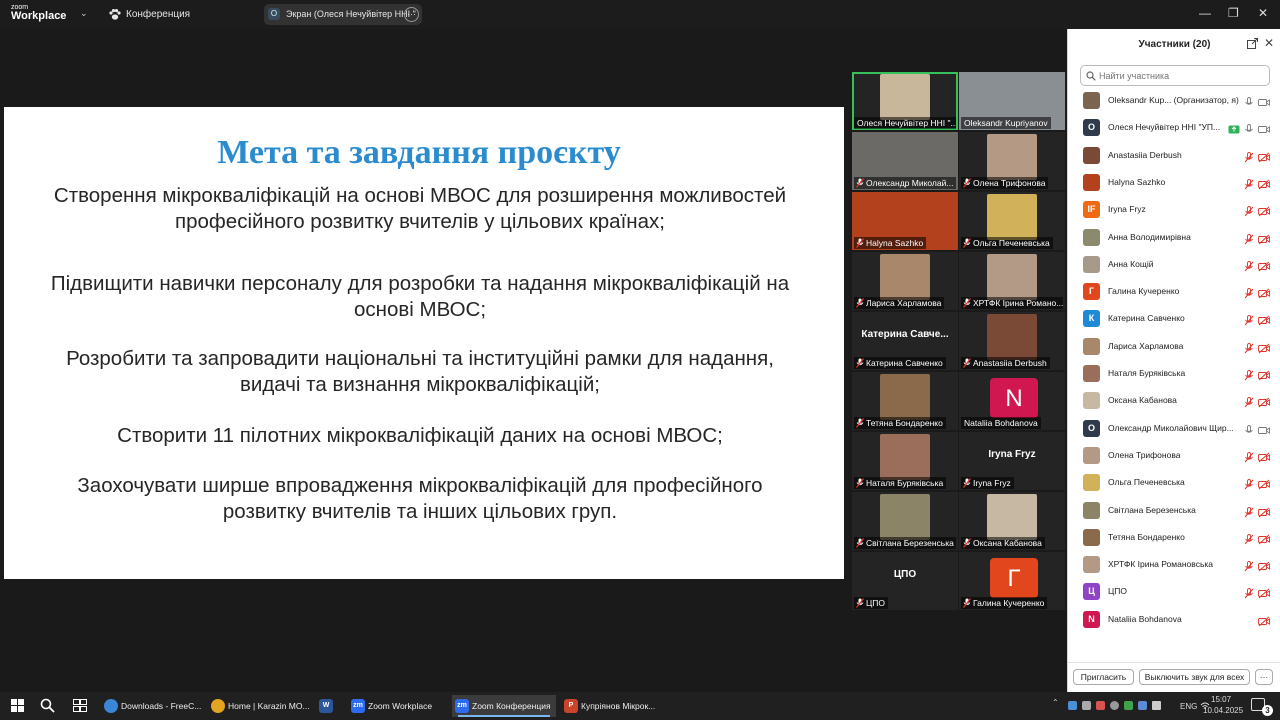 The image size is (1280, 720). Describe the element at coordinates (1174, 209) in the screenshot. I see `participant-row: IF Iryna Fryz` at that location.